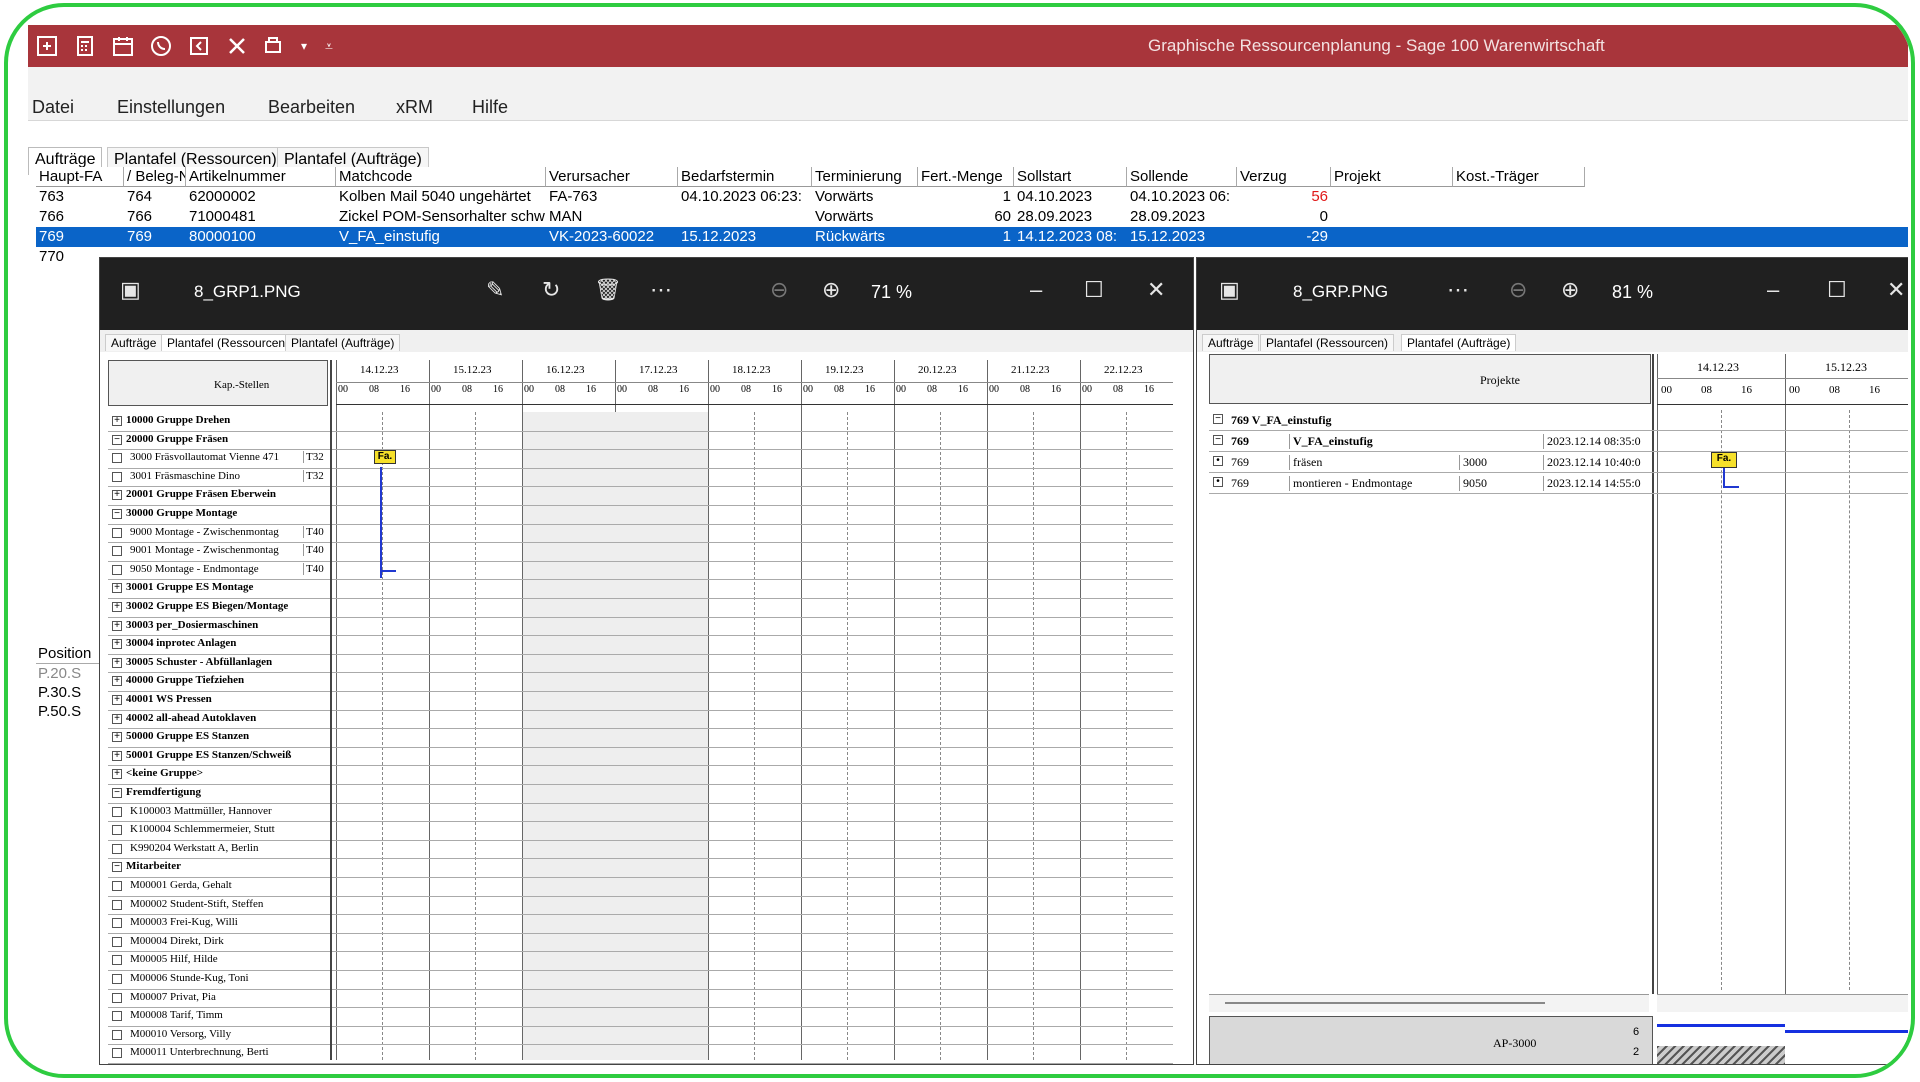  Describe the element at coordinates (226, 587) in the screenshot. I see `resource-label: 30001 Gruppe ES Montage` at that location.